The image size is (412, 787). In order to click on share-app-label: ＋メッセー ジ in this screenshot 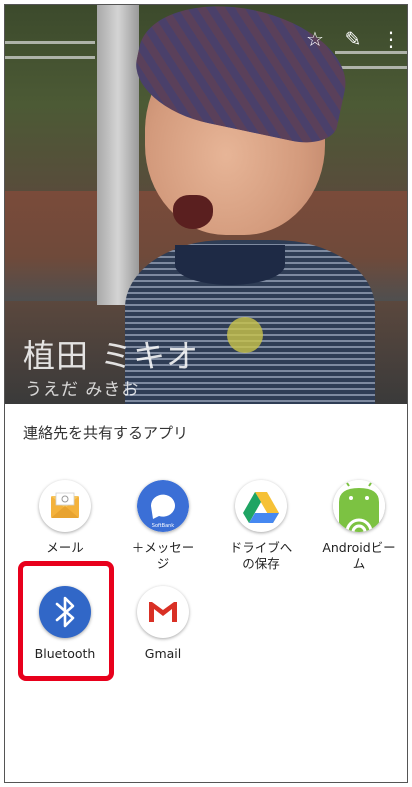, I will do `click(163, 555)`.